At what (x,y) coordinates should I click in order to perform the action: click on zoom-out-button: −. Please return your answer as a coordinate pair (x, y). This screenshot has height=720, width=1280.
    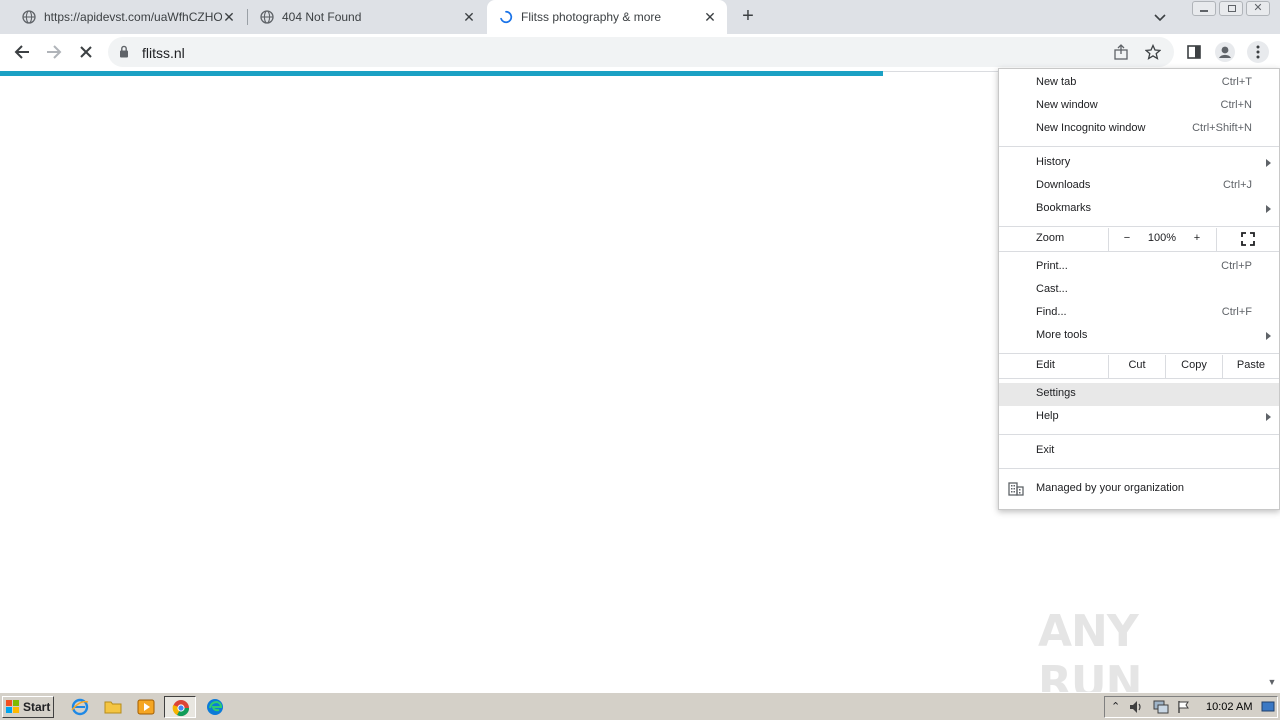
    Looking at the image, I should click on (1127, 238).